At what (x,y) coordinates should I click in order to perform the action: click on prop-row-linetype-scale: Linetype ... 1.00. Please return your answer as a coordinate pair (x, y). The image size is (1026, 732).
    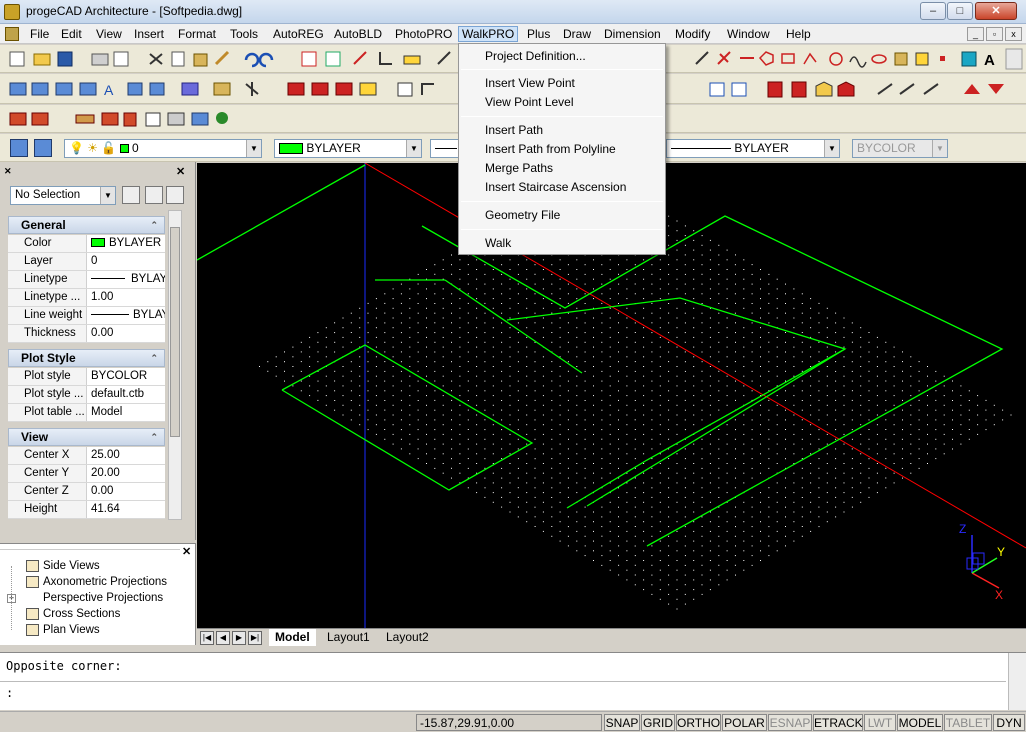
    Looking at the image, I should click on (86, 298).